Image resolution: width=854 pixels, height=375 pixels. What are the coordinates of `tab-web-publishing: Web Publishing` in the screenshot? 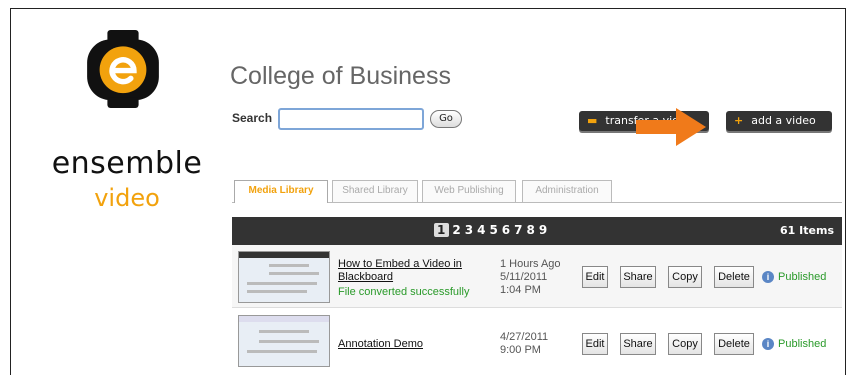 It's located at (469, 191).